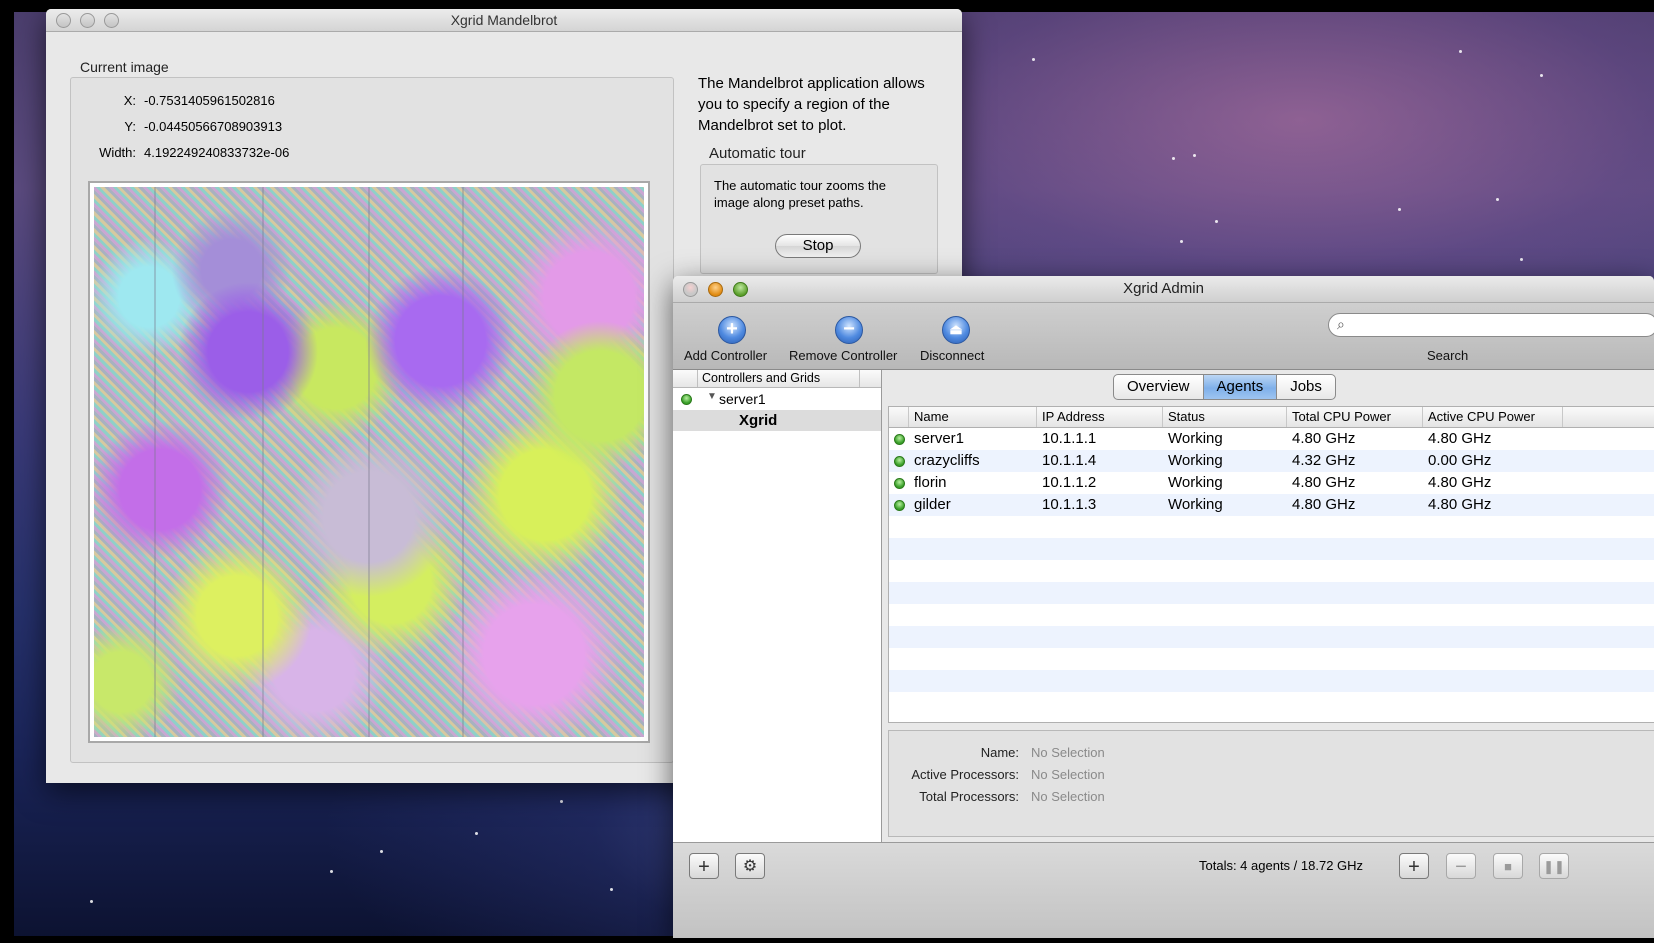 This screenshot has width=1654, height=943. What do you see at coordinates (930, 482) in the screenshot?
I see `agent-name: florin` at bounding box center [930, 482].